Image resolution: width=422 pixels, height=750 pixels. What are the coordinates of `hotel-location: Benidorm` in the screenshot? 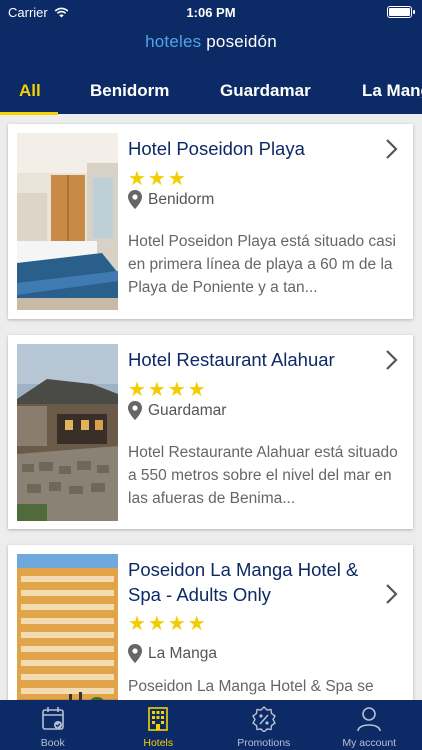 It's located at (171, 199).